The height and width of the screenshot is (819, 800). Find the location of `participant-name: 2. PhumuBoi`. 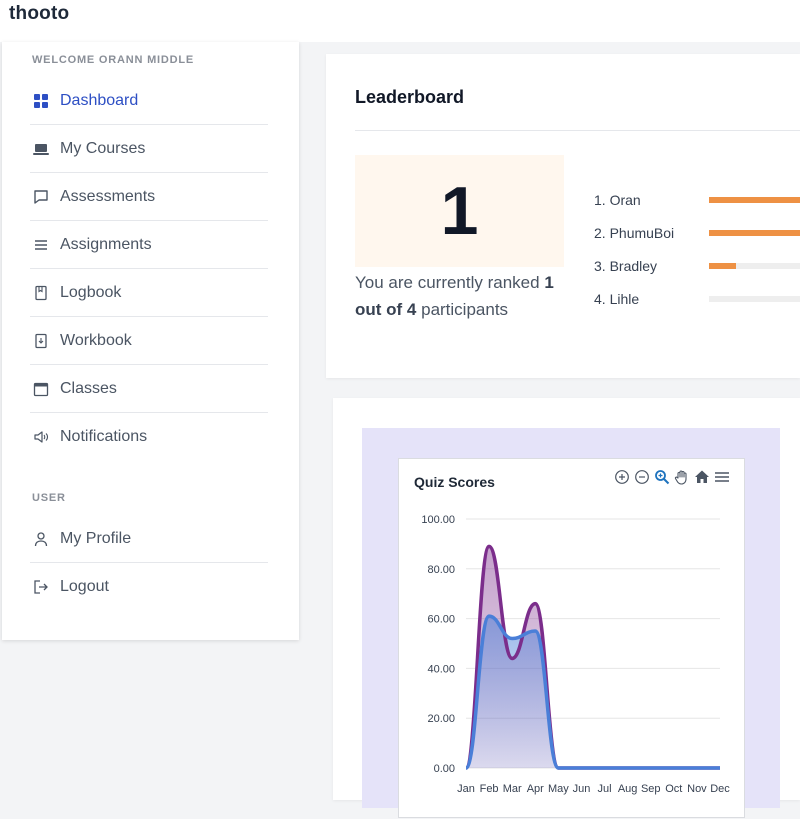

participant-name: 2. PhumuBoi is located at coordinates (634, 233).